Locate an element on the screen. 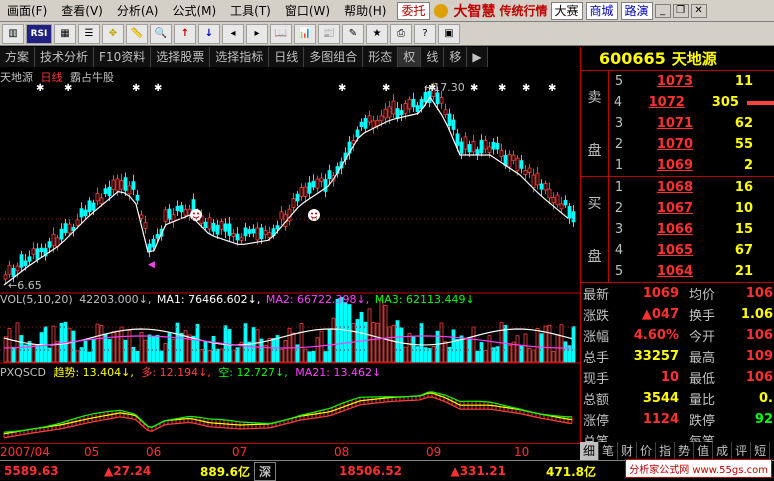 The width and height of the screenshot is (774, 481). menu-help: 帮助(H) is located at coordinates (365, 11).